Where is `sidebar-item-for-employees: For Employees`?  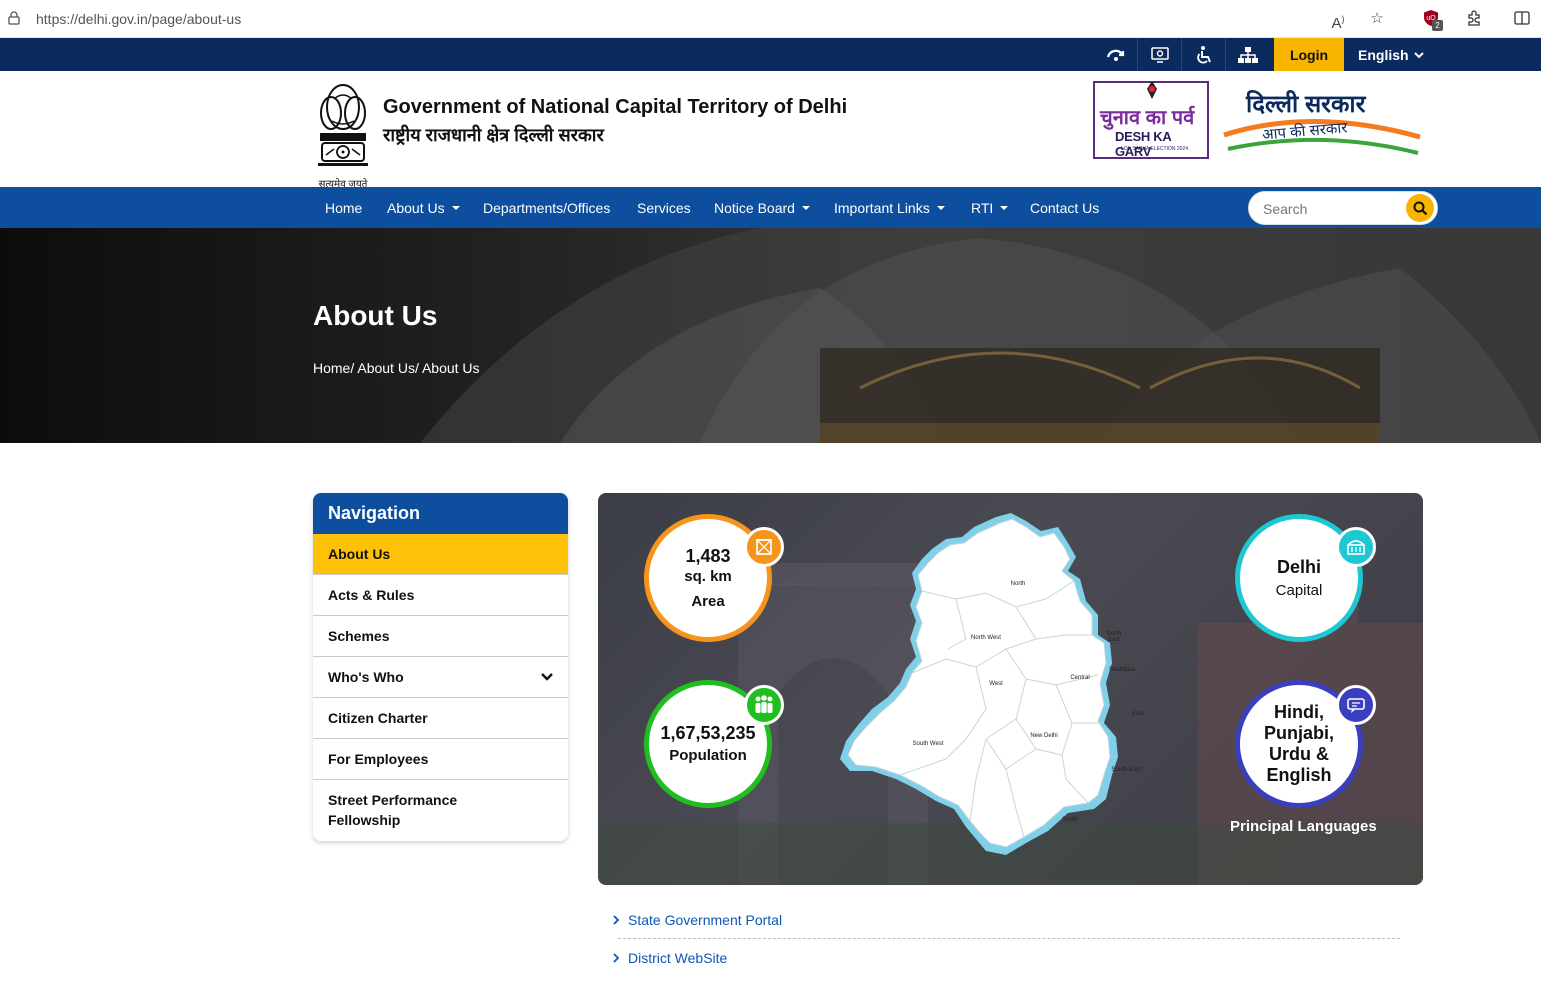 sidebar-item-for-employees: For Employees is located at coordinates (440, 759).